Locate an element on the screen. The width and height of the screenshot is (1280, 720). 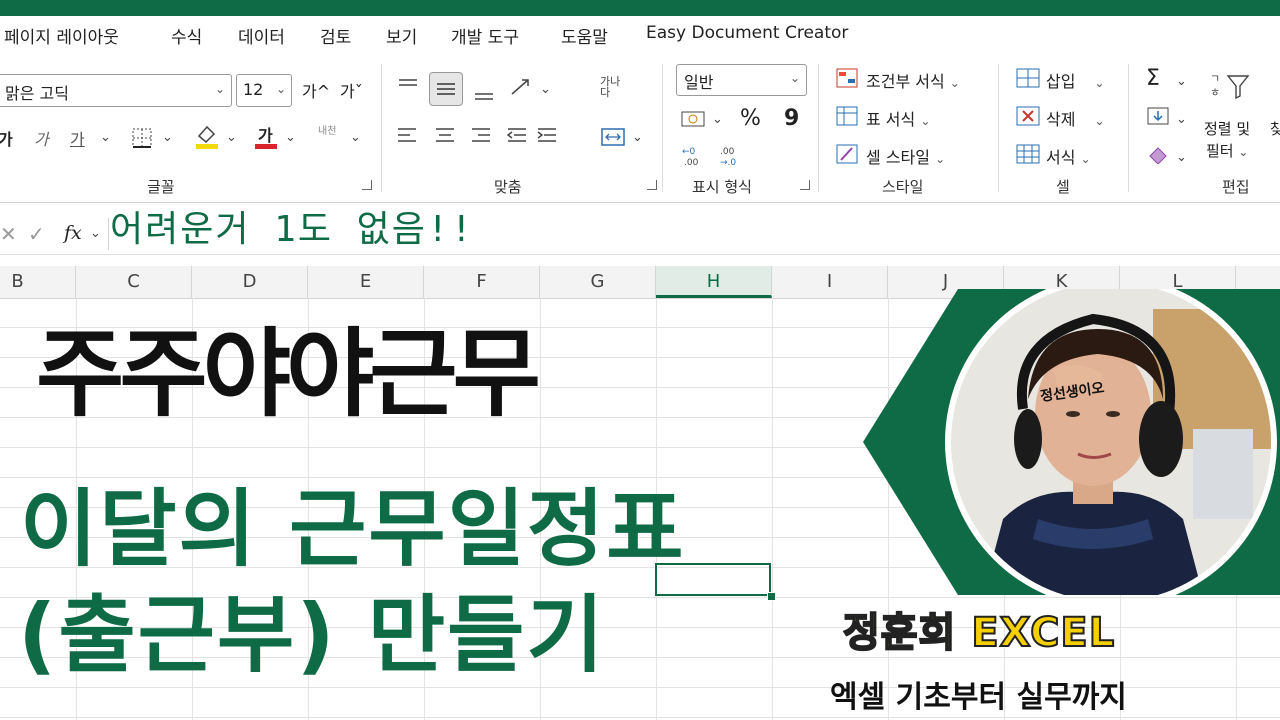
sort-filter-button: 정렬 및 is located at coordinates (1227, 128).